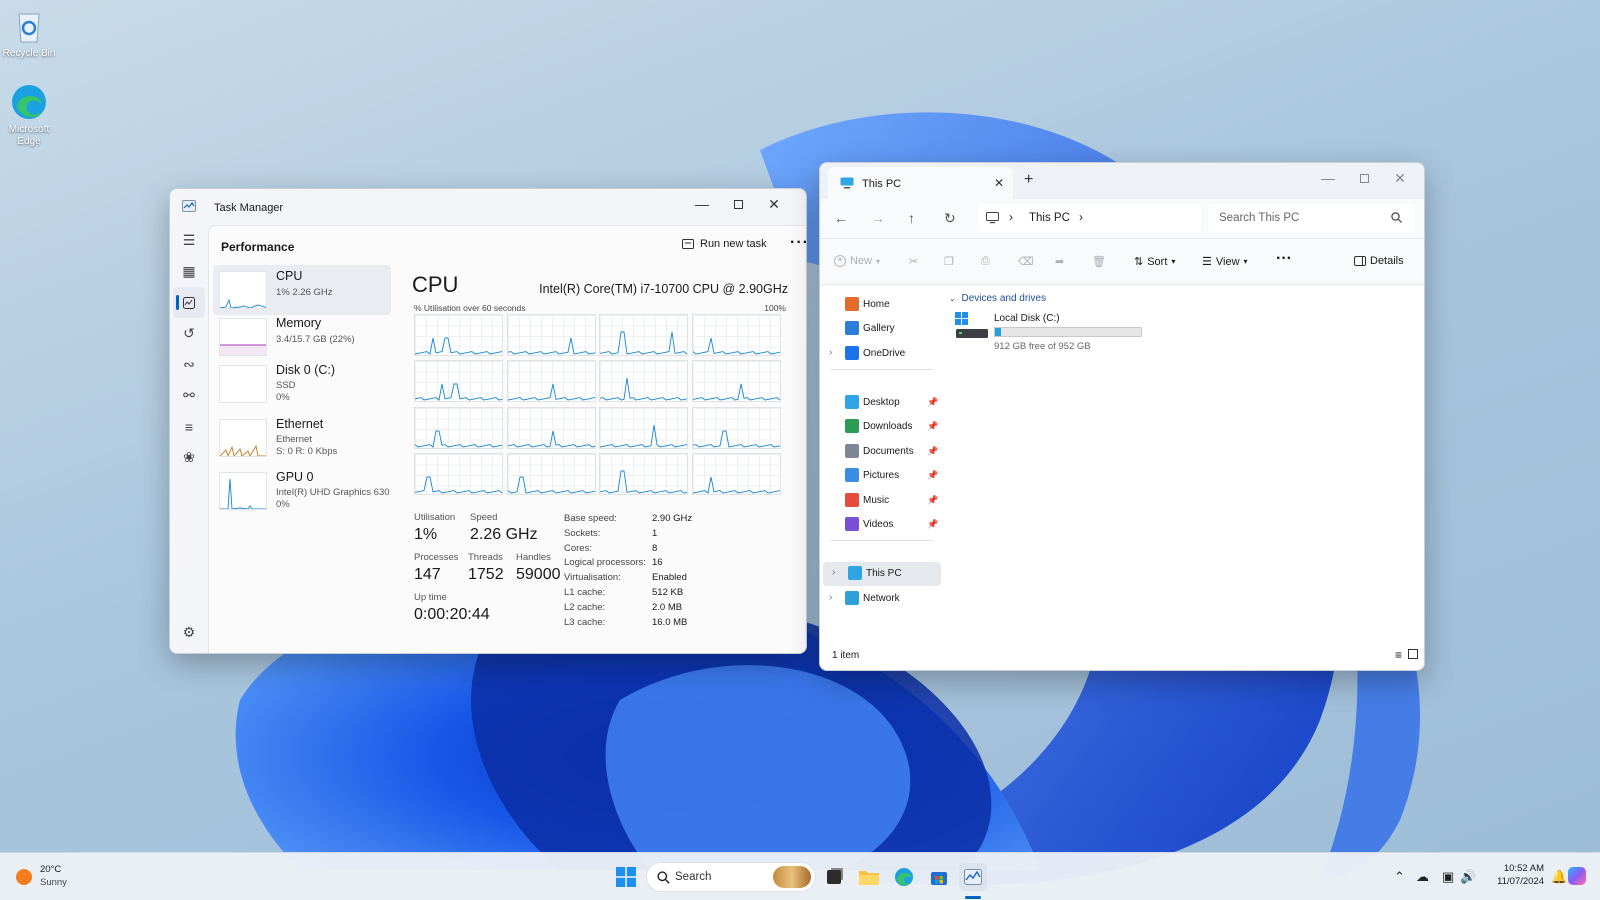 This screenshot has width=1600, height=900. I want to click on back-arrow-icon: ←, so click(841, 218).